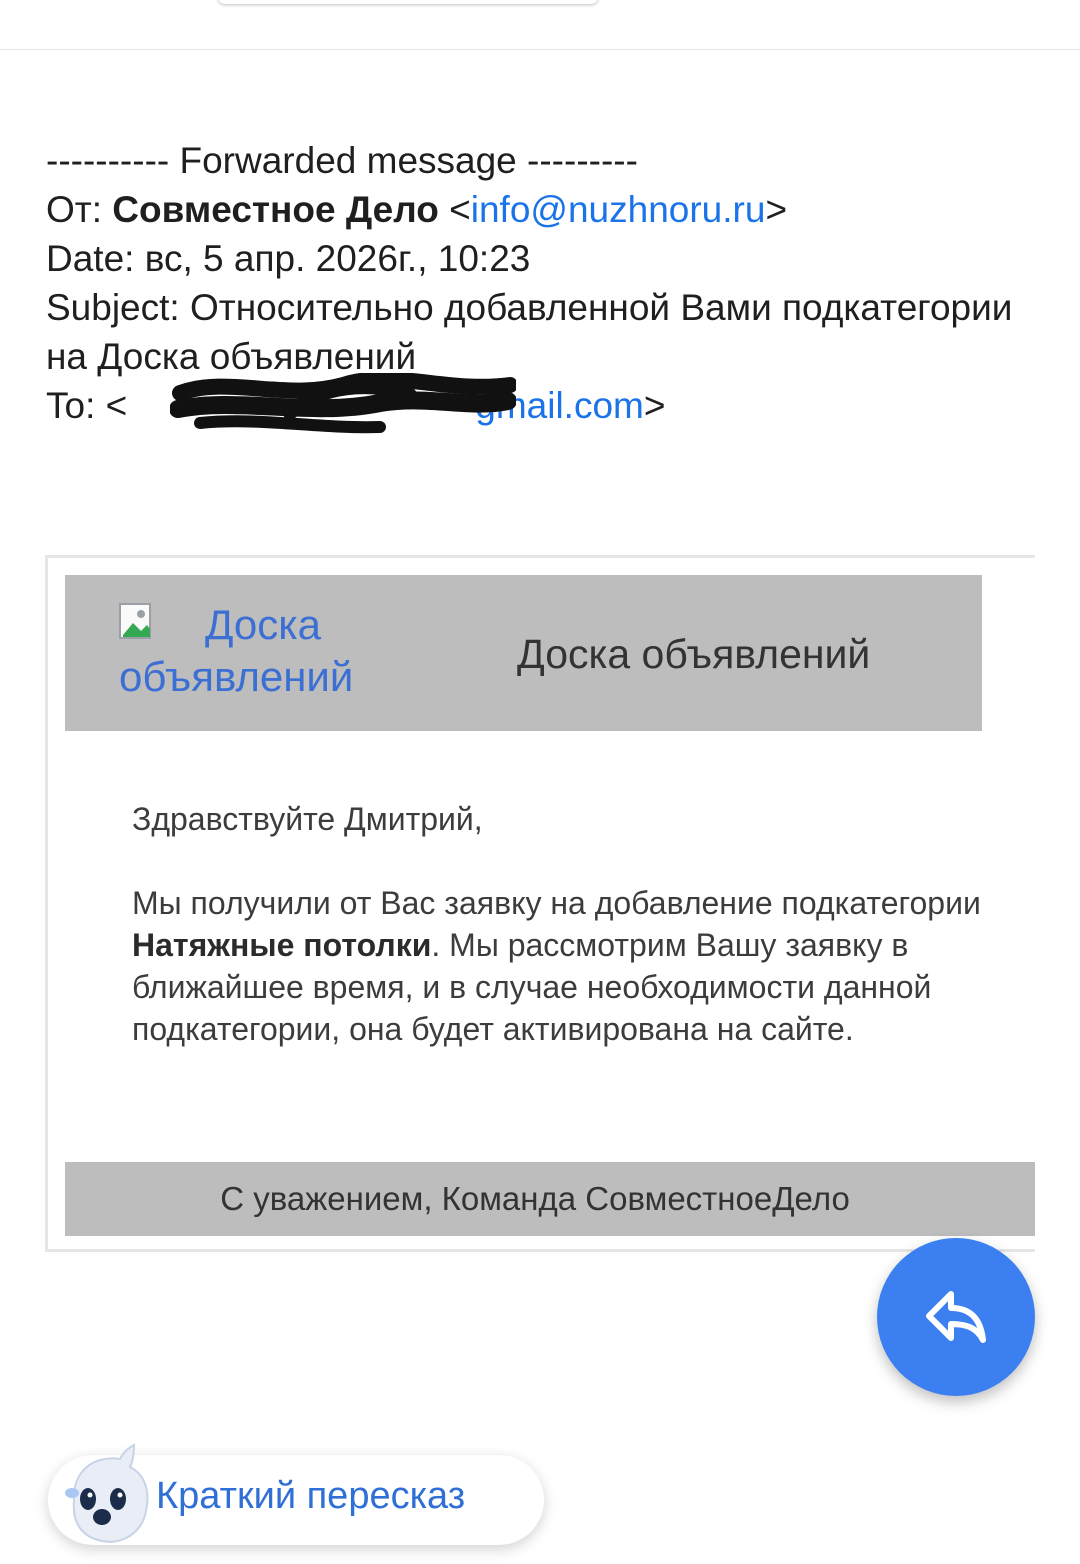 This screenshot has height=1564, width=1080. What do you see at coordinates (408, 2) in the screenshot?
I see `top-search-pill` at bounding box center [408, 2].